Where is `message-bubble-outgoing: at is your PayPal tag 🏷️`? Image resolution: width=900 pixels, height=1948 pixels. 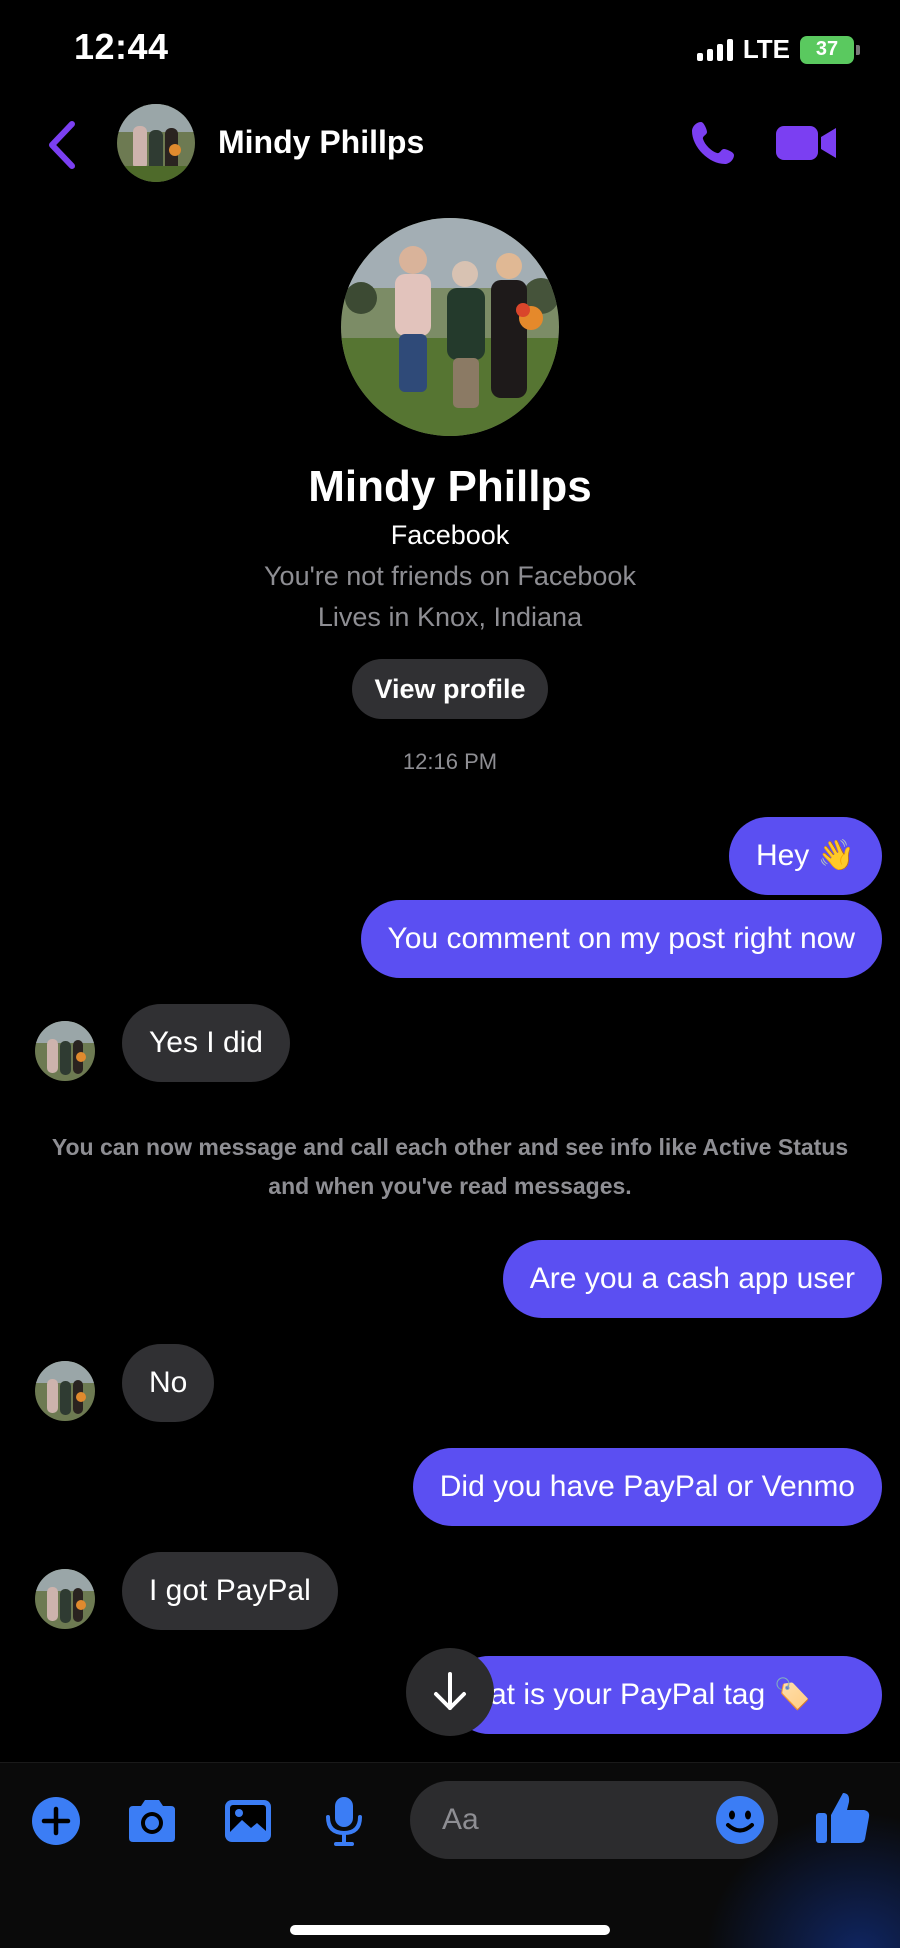
message-bubble-outgoing: at is your PayPal tag 🏷️ is located at coordinates (666, 1695).